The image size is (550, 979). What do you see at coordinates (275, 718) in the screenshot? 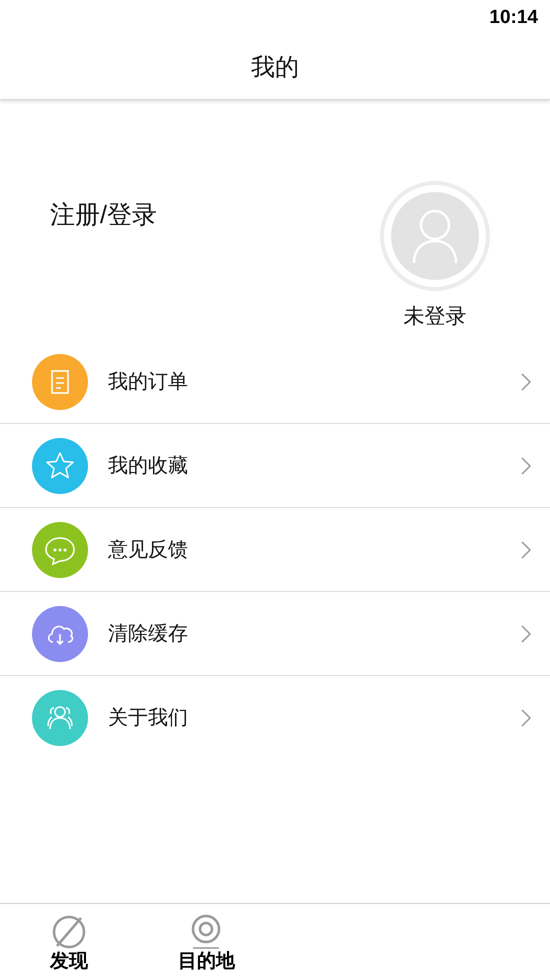
I see `menu-item: 关于我们` at bounding box center [275, 718].